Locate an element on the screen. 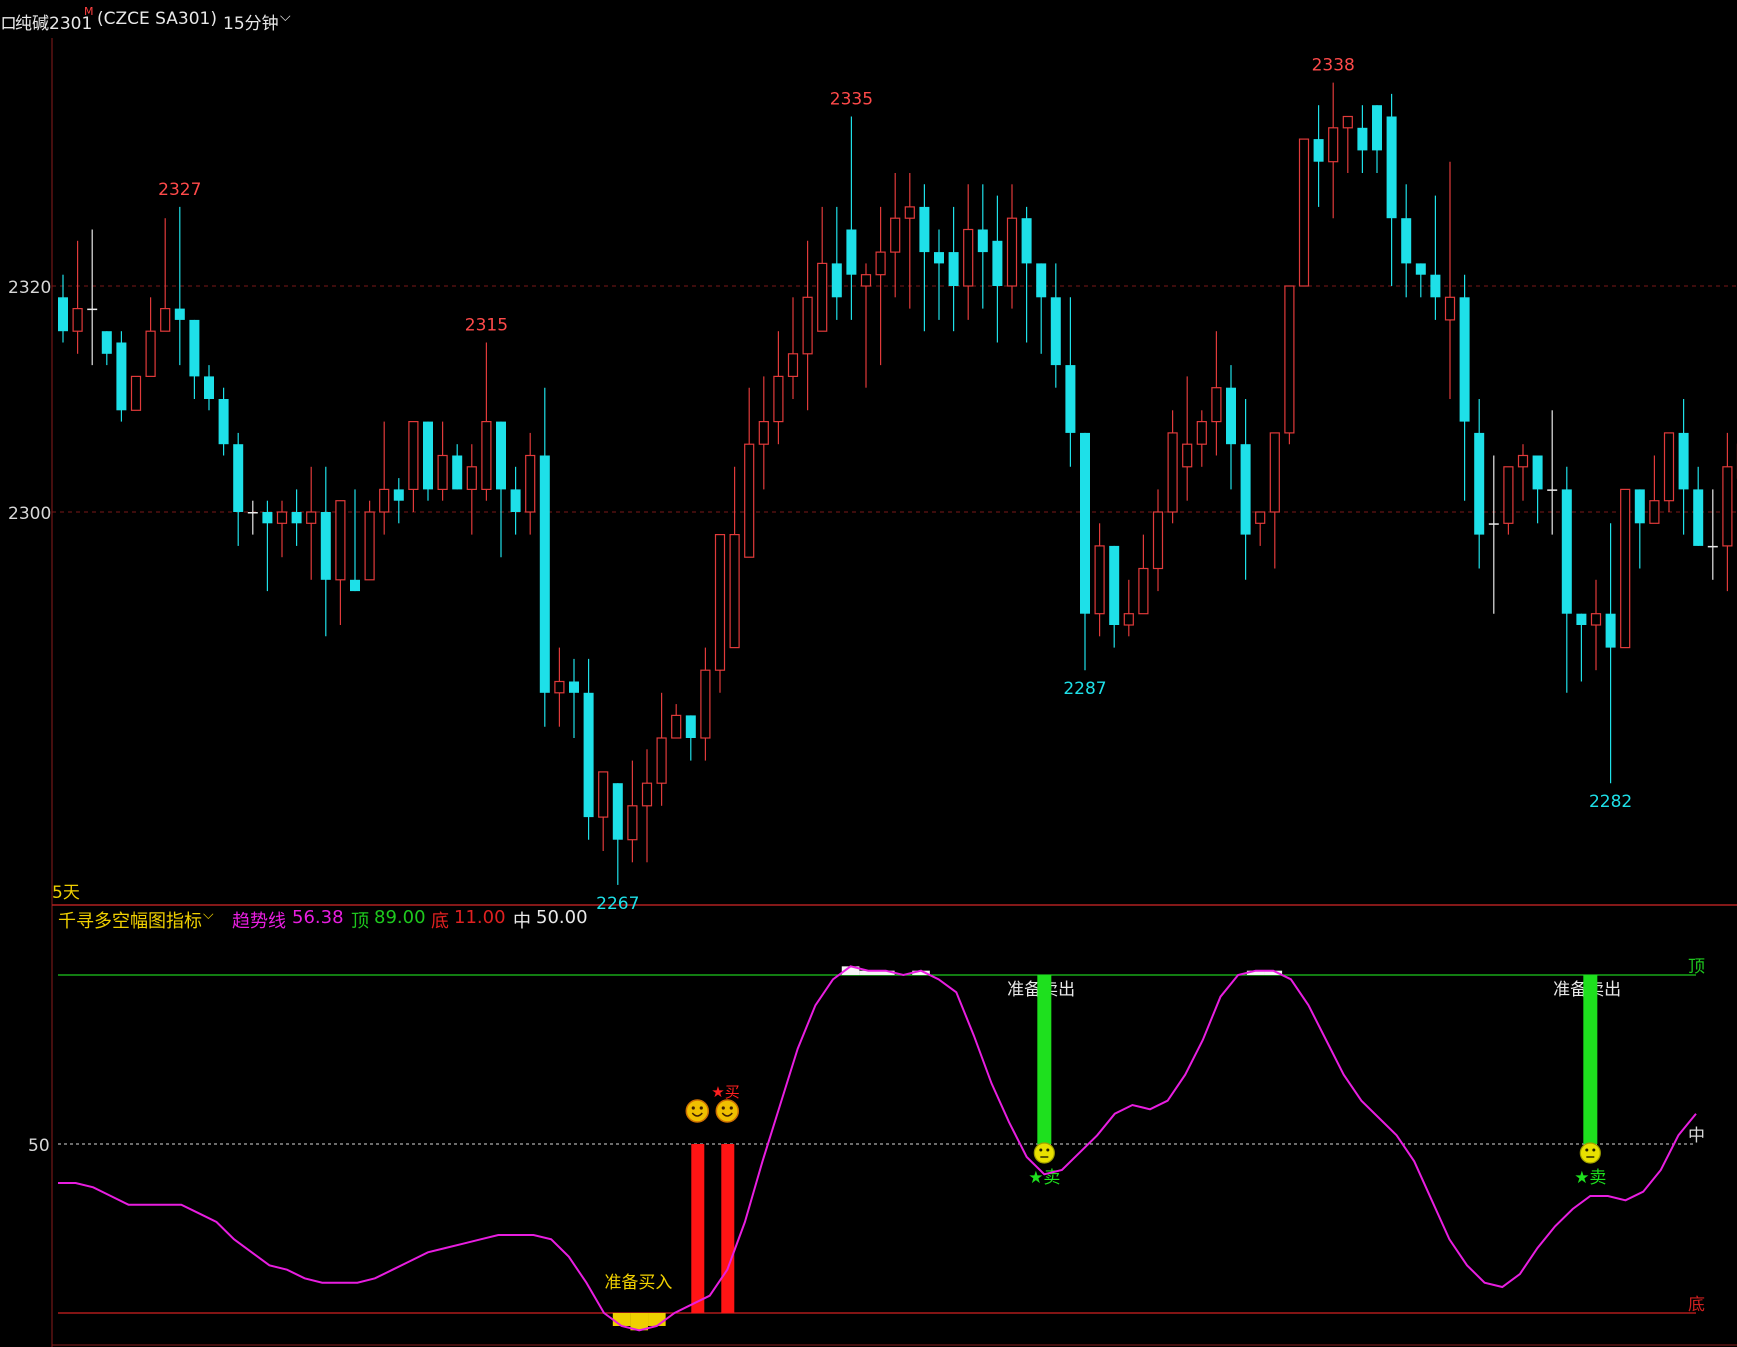 This screenshot has height=1347, width=1737. ind-axis-50: 50 is located at coordinates (39, 1146).